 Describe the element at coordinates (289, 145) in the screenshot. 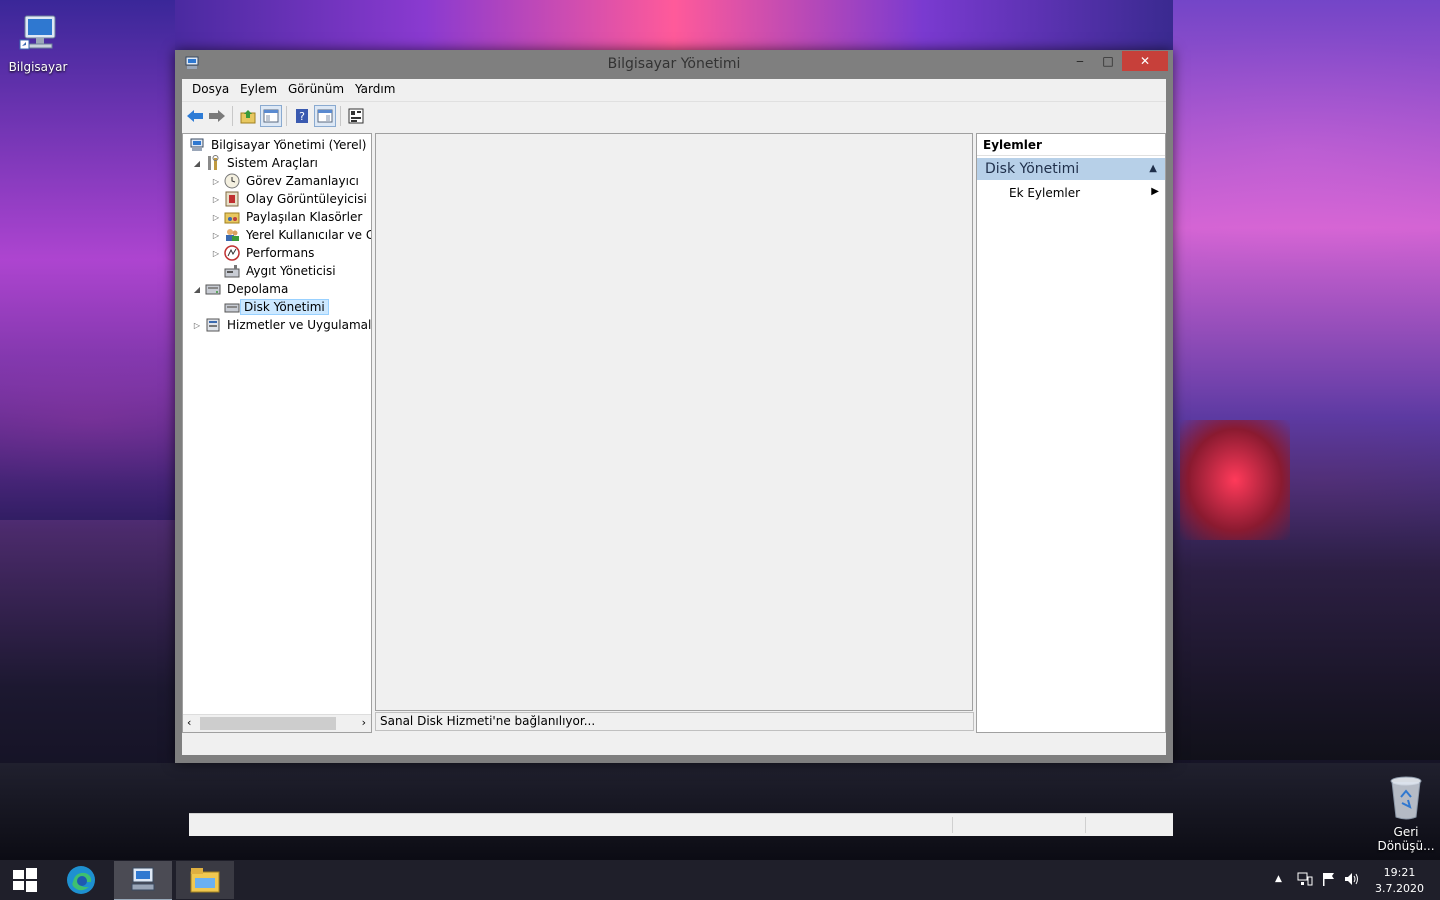

I see `tree-root-label: Bilgisayar Yönetimi (Yerel)` at that location.